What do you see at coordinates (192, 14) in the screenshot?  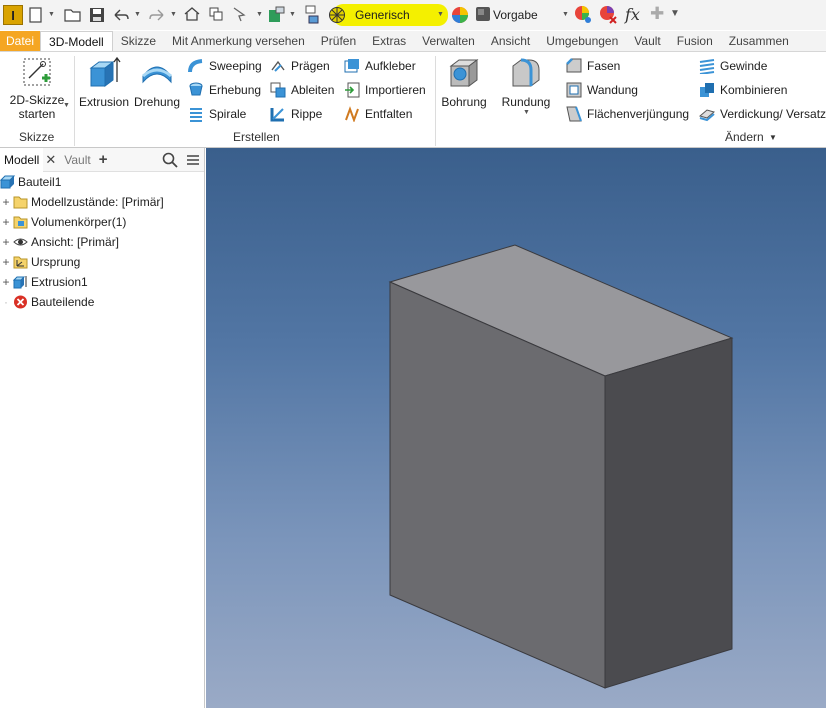 I see `home-icon` at bounding box center [192, 14].